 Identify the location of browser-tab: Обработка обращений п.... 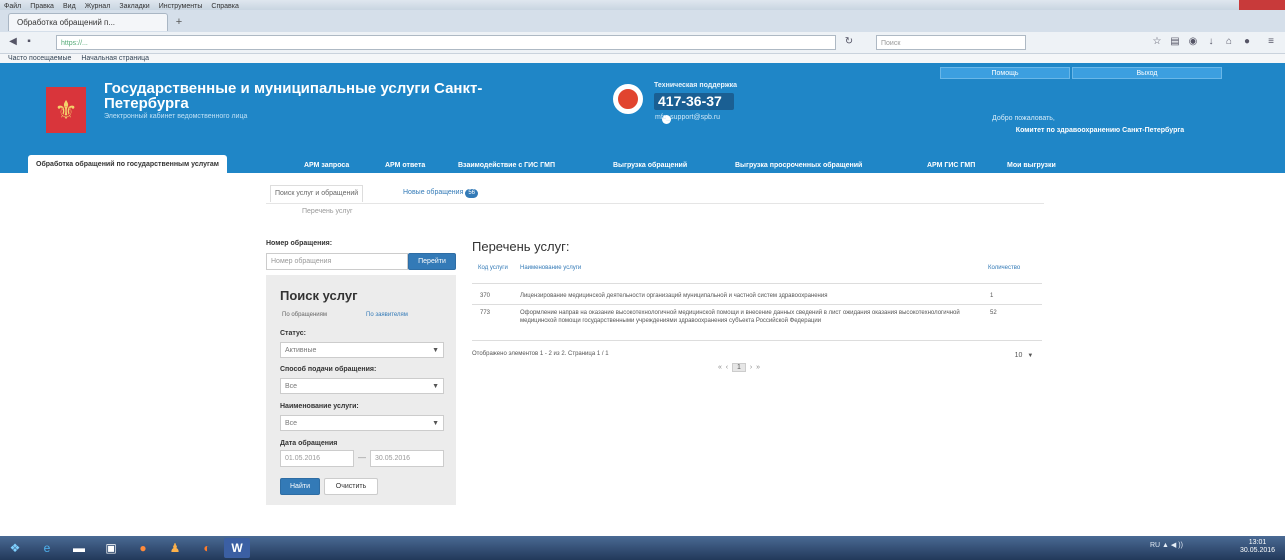
(88, 22).